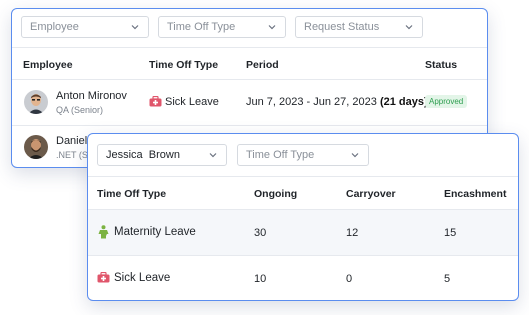 This screenshot has height=315, width=529. I want to click on column-header-encashment: Encashment, so click(475, 194).